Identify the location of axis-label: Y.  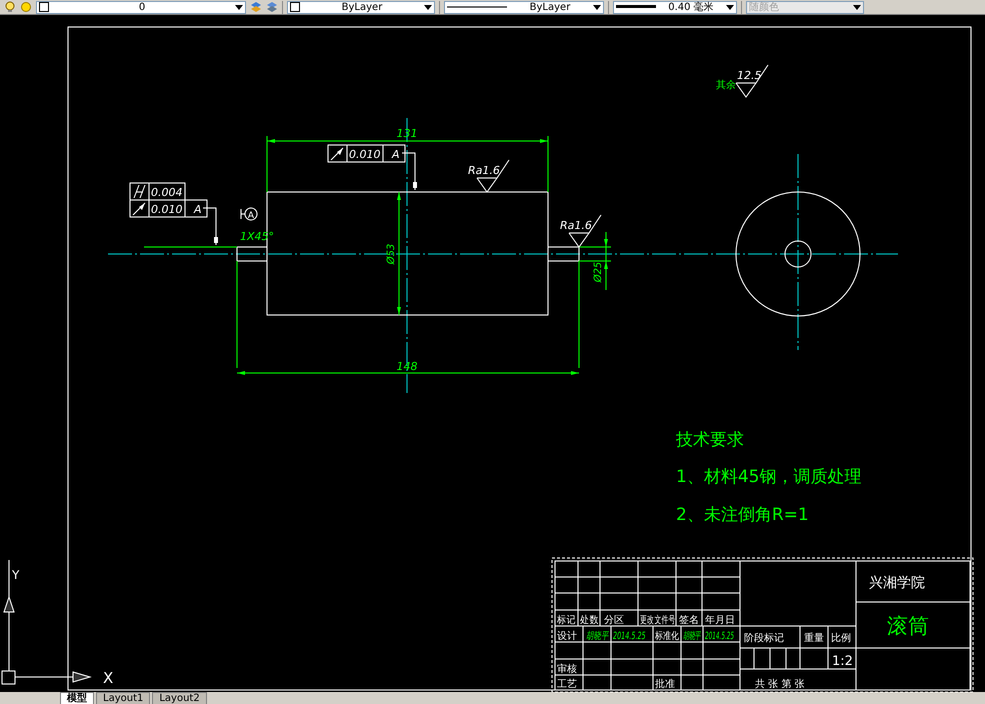
(16, 575).